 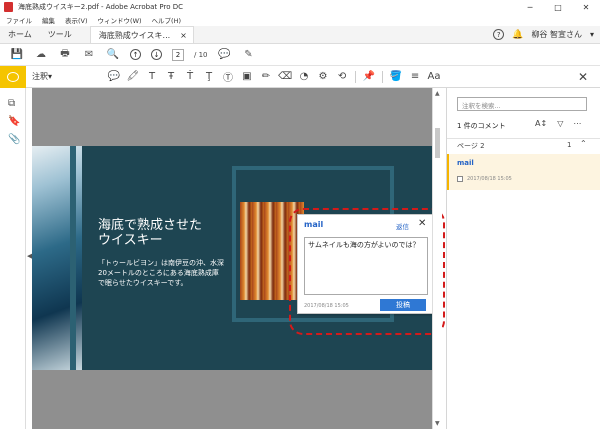 I want to click on comment-icon: 💬, so click(x=225, y=55).